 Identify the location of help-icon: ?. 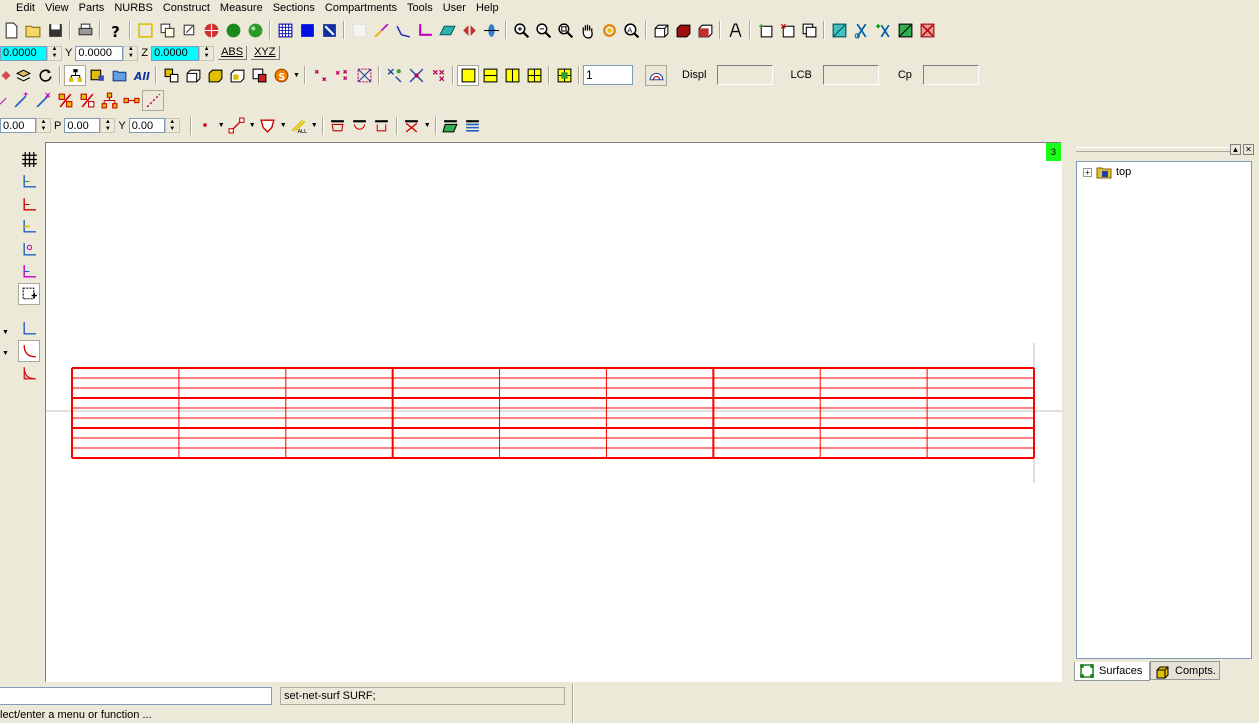
(115, 30).